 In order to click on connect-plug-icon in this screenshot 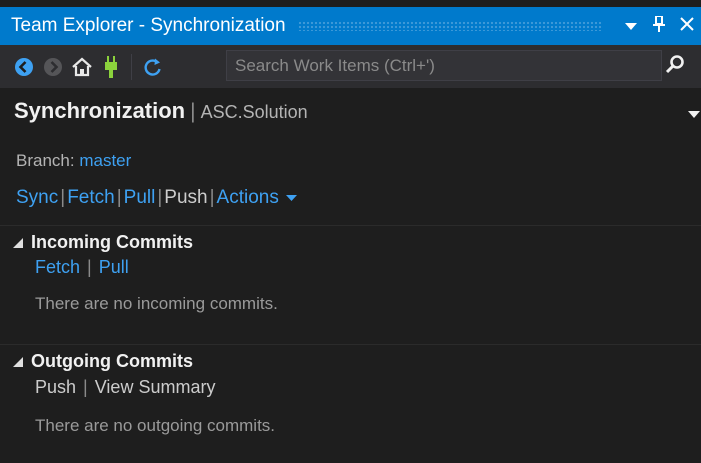, I will do `click(110, 67)`.